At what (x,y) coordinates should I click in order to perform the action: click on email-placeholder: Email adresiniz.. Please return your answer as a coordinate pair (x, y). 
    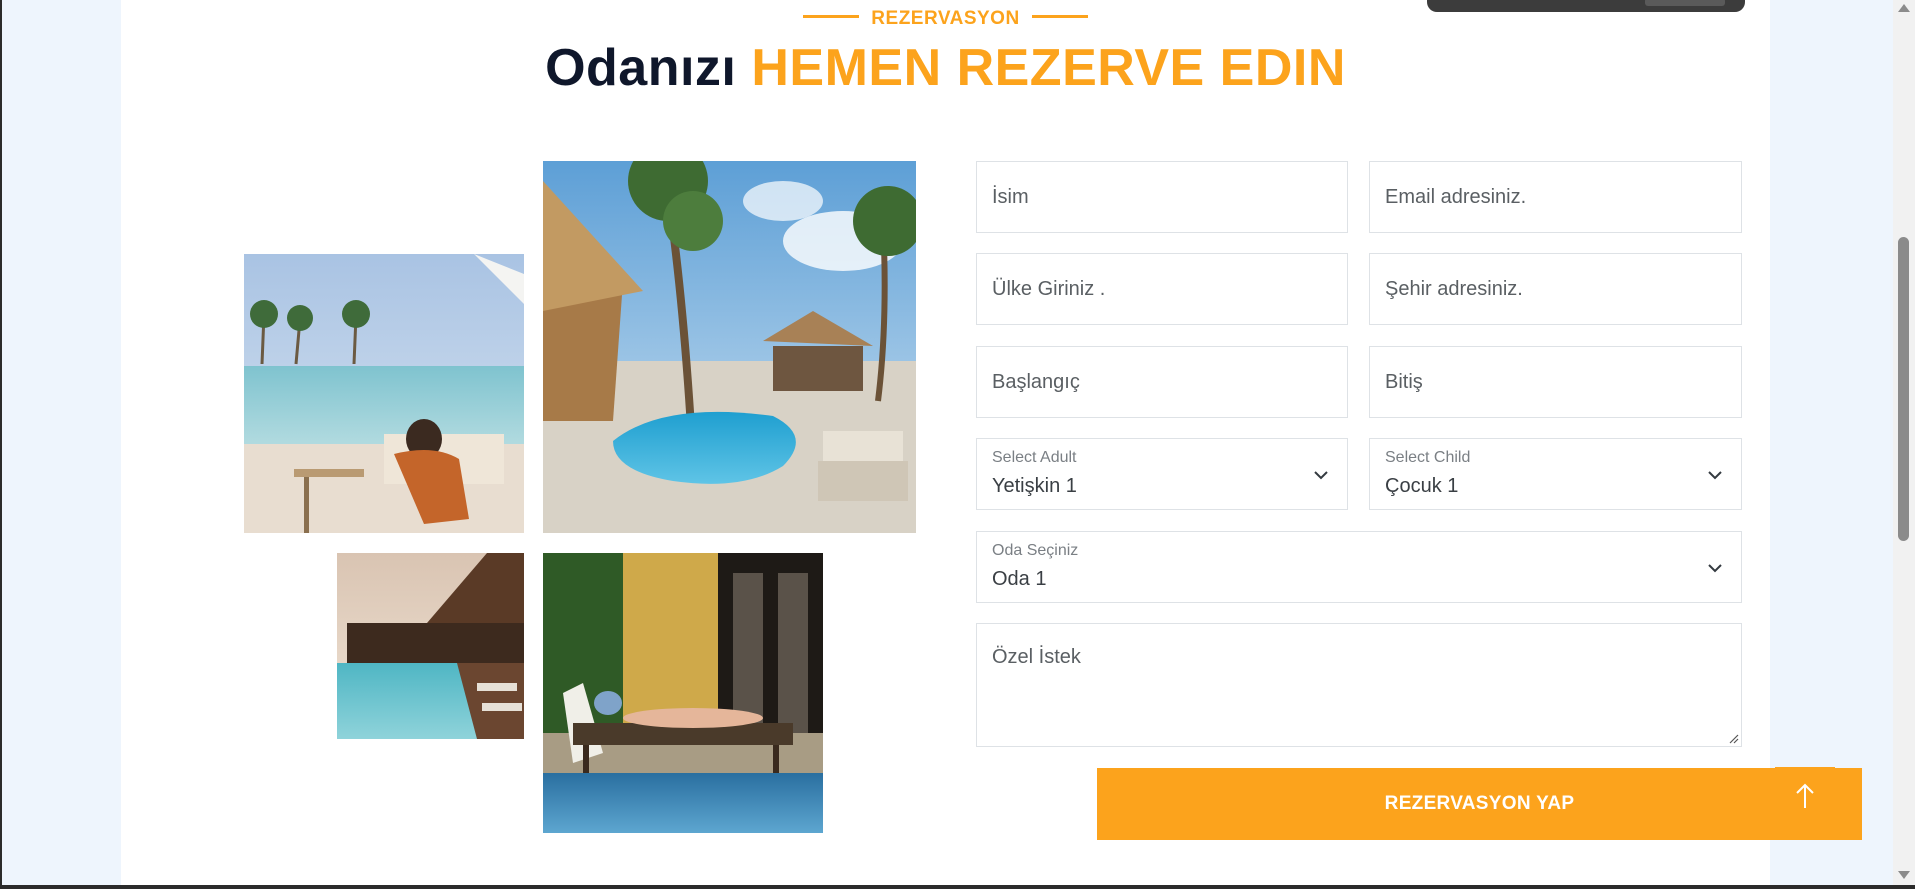
    Looking at the image, I should click on (1456, 197).